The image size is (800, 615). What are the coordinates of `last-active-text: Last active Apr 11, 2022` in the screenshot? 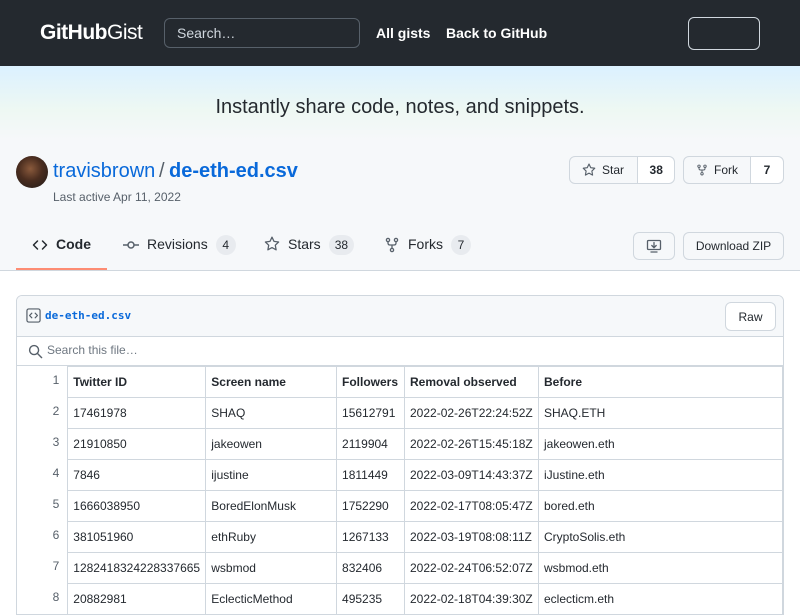 It's located at (117, 197).